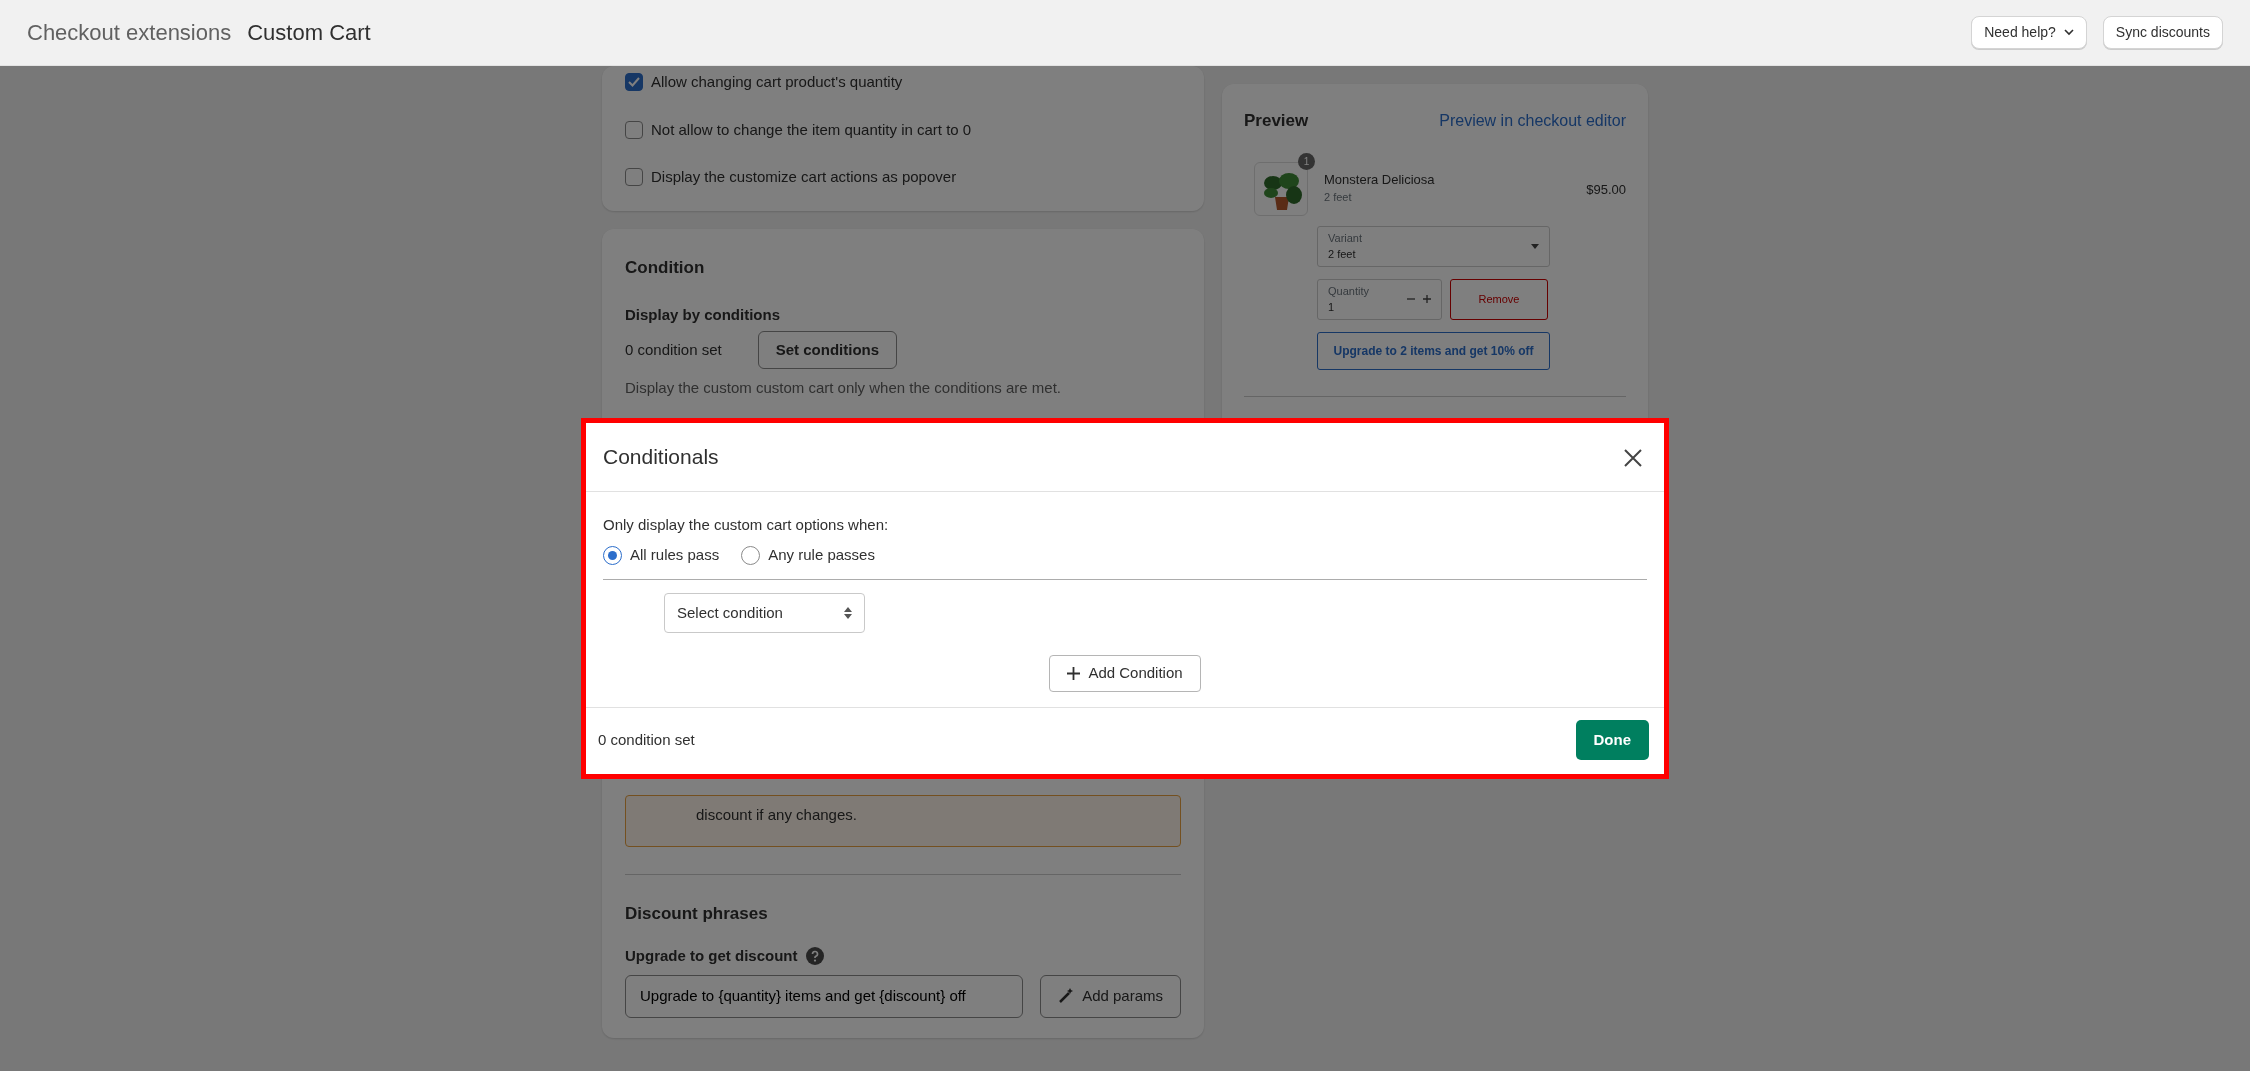  Describe the element at coordinates (1345, 238) in the screenshot. I see `select-label: Variant` at that location.